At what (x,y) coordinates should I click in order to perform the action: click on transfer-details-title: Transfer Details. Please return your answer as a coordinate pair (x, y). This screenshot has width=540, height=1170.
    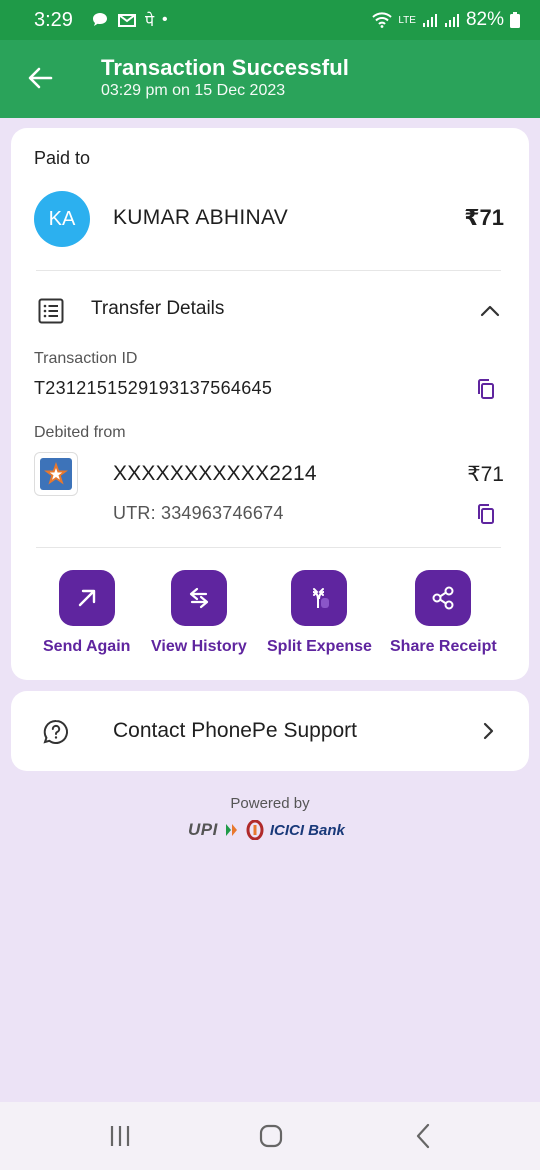
    Looking at the image, I should click on (158, 308).